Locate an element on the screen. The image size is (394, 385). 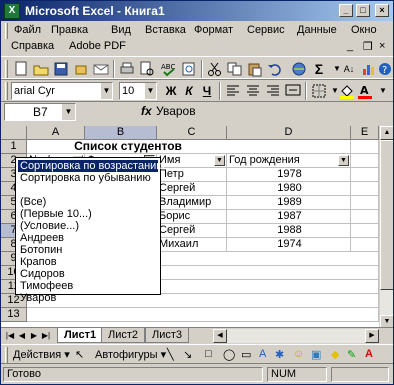
name-cell: Михаил is located at coordinates (192, 245).